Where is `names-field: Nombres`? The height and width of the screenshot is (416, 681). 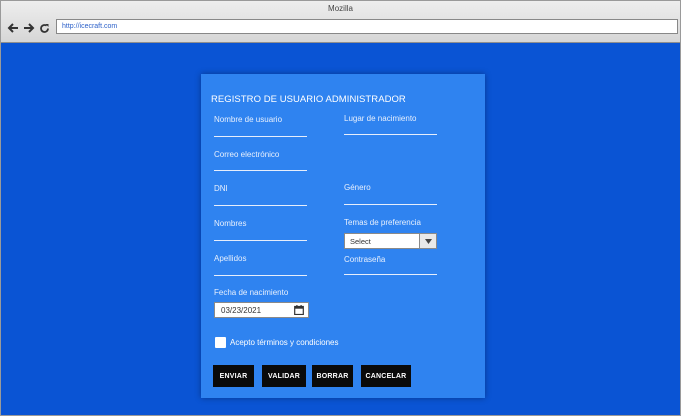 names-field: Nombres is located at coordinates (260, 230).